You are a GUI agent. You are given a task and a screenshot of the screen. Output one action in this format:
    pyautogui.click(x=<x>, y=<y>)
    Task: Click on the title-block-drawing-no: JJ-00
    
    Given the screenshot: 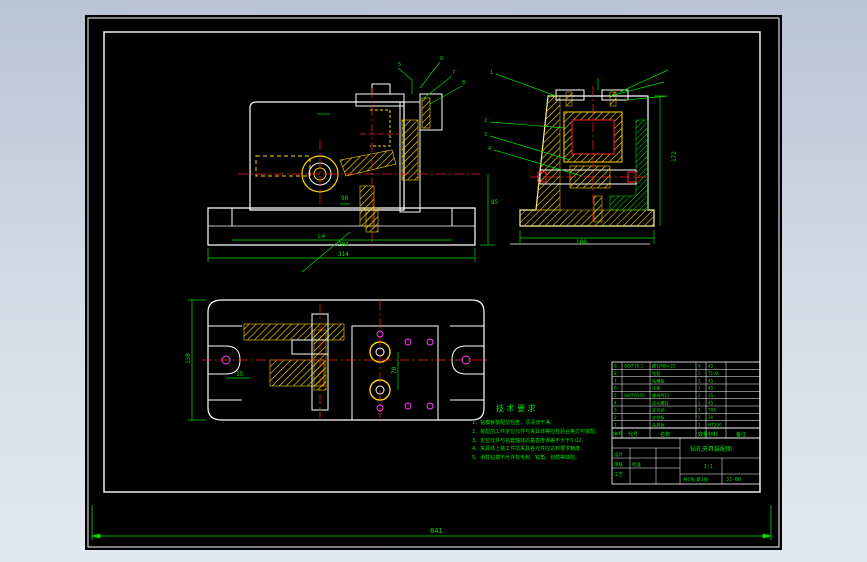 What is the action you would take?
    pyautogui.click(x=733, y=480)
    